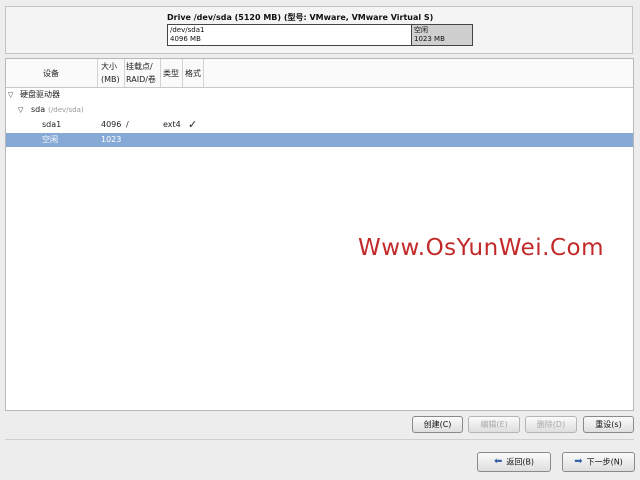 The width and height of the screenshot is (640, 480). I want to click on drive-partition-bar: /dev/sda1 4096 MB 空闲 1023 MB, so click(320, 35).